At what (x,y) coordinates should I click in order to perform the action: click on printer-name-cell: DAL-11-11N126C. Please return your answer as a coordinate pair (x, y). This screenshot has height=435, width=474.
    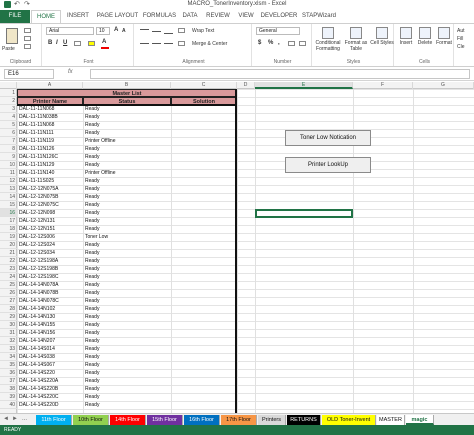
    Looking at the image, I should click on (50, 157).